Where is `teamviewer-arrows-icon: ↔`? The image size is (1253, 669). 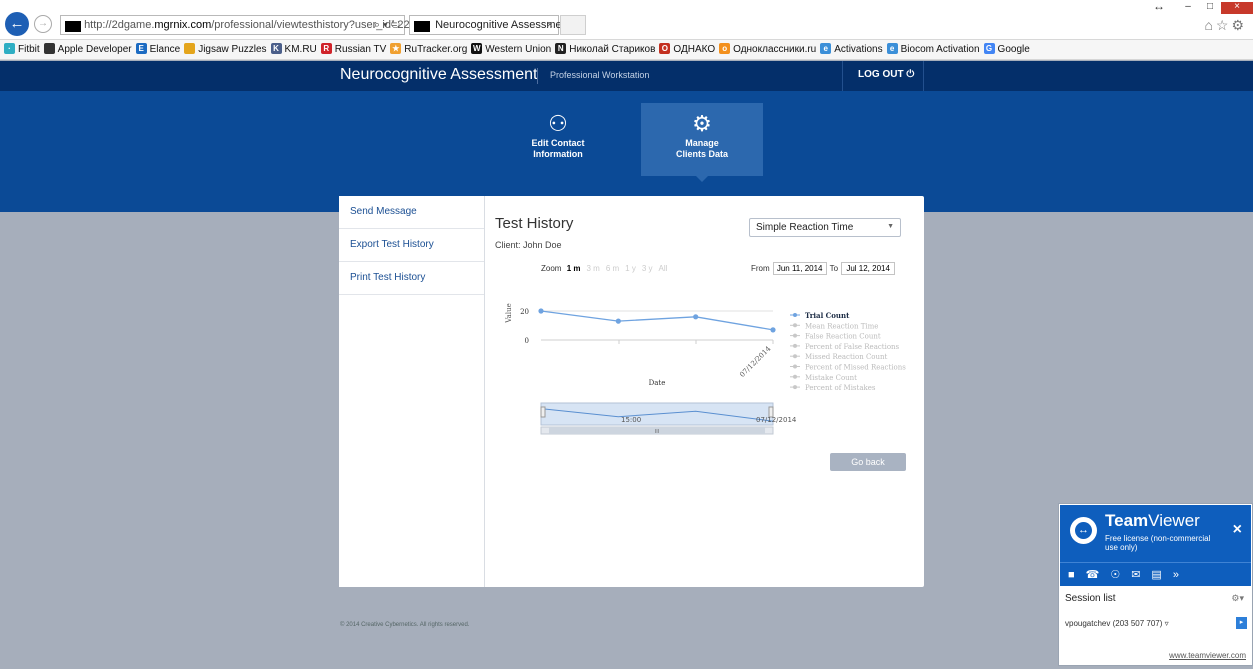
teamviewer-arrows-icon: ↔ is located at coordinates (1083, 530).